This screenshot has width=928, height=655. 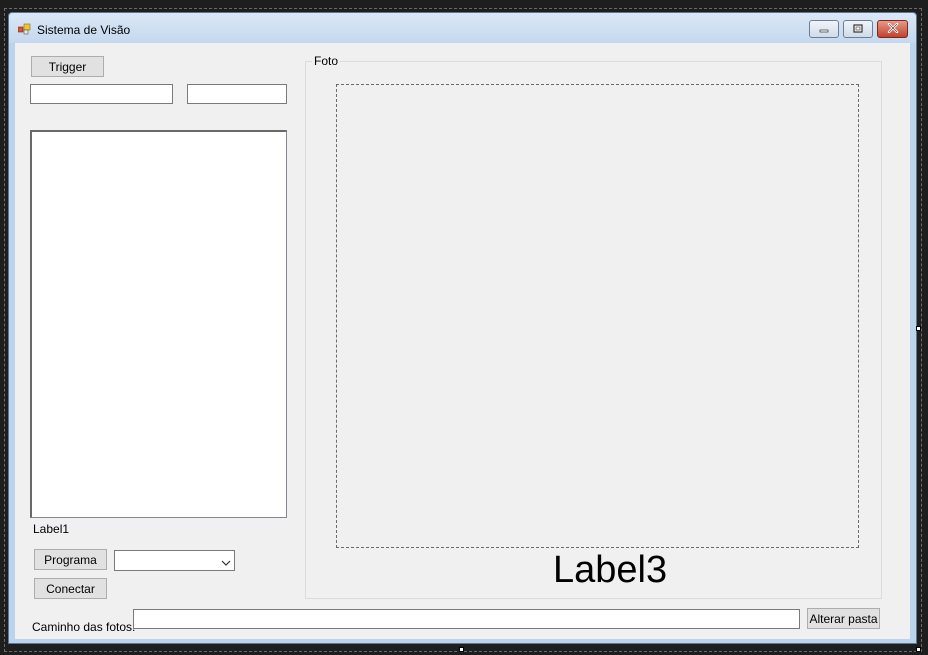 I want to click on caminho-das-fotos-label: Caminho das fotos:, so click(x=84, y=627).